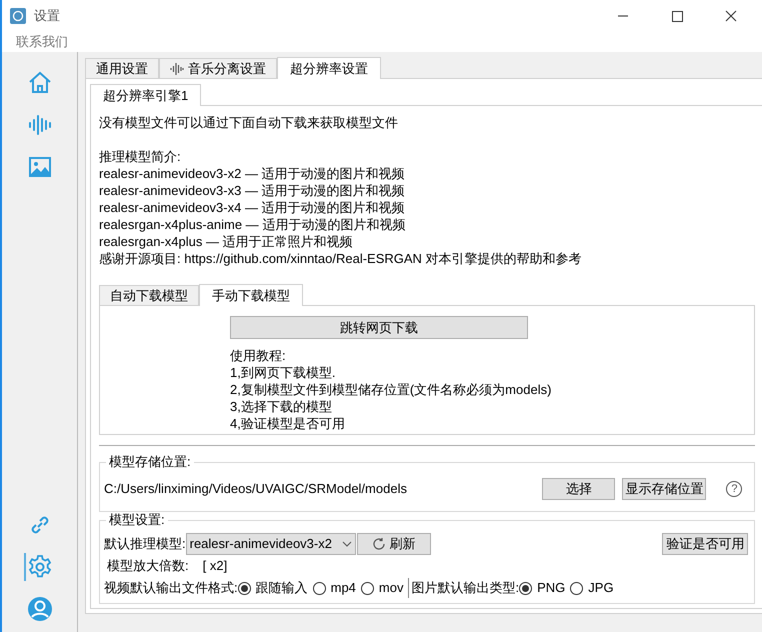  I want to click on field-label: 模型放大倍数:, so click(148, 566).